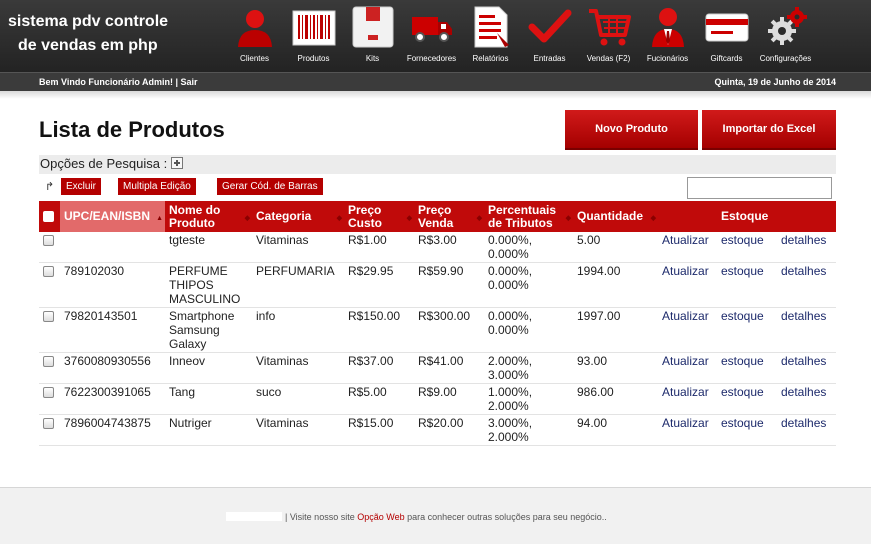  What do you see at coordinates (314, 27) in the screenshot?
I see `barcode-icon` at bounding box center [314, 27].